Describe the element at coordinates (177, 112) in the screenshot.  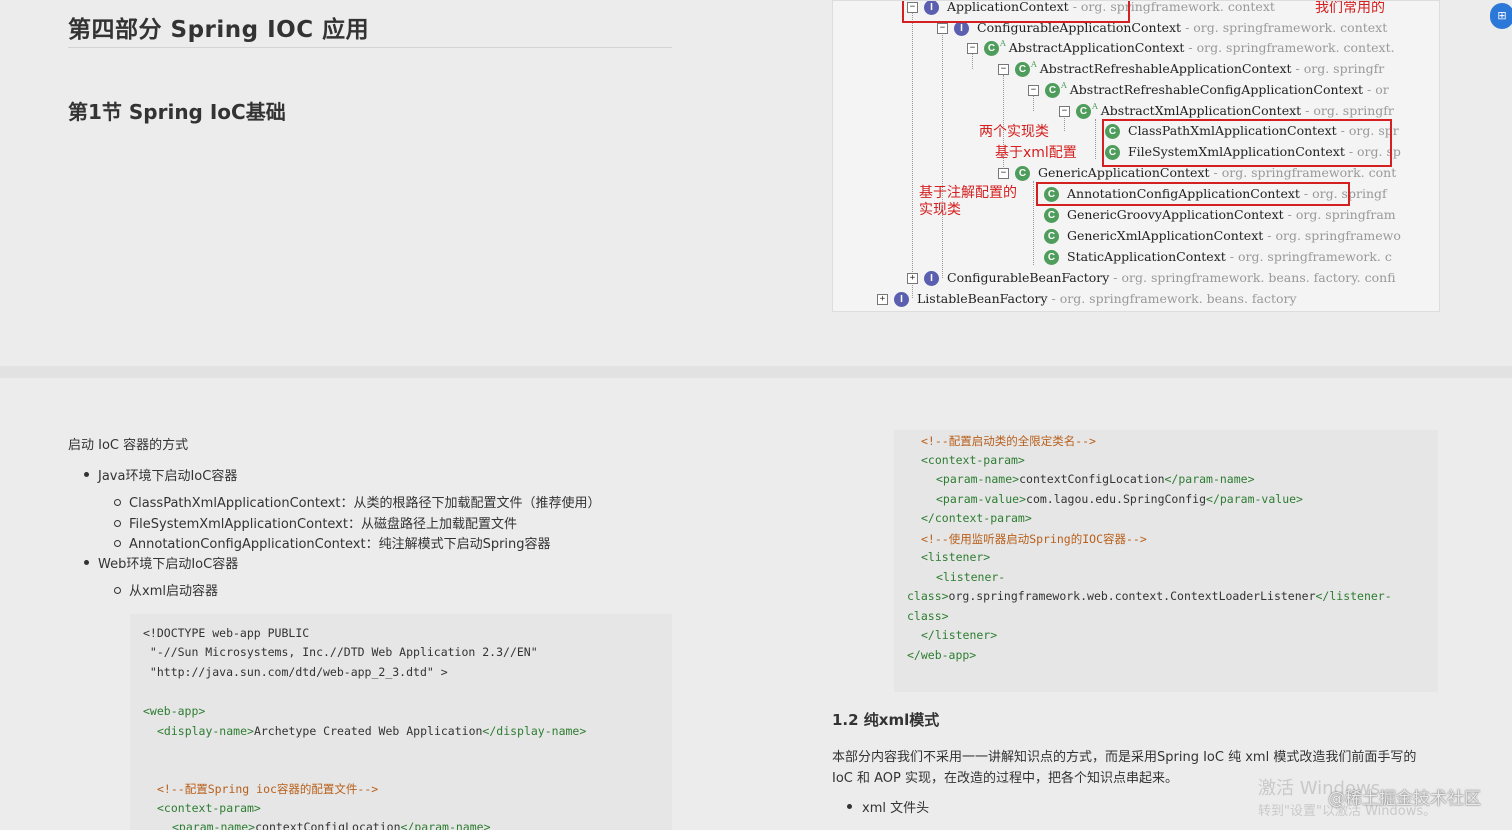
I see `section-title: 第1节 Spring IoC基础` at that location.